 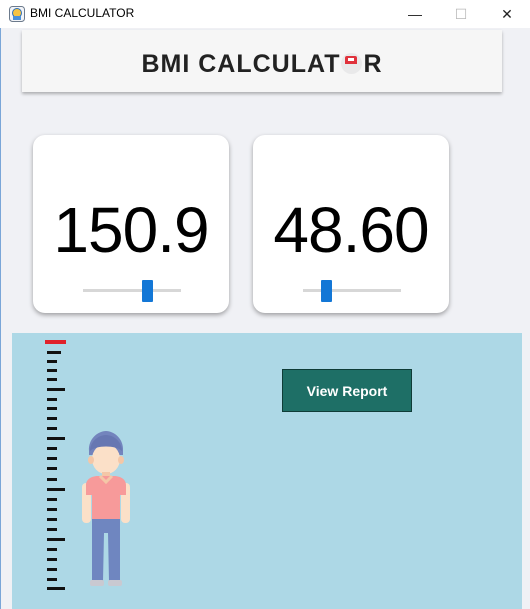 I want to click on weight-card: 48.60, so click(x=351, y=224).